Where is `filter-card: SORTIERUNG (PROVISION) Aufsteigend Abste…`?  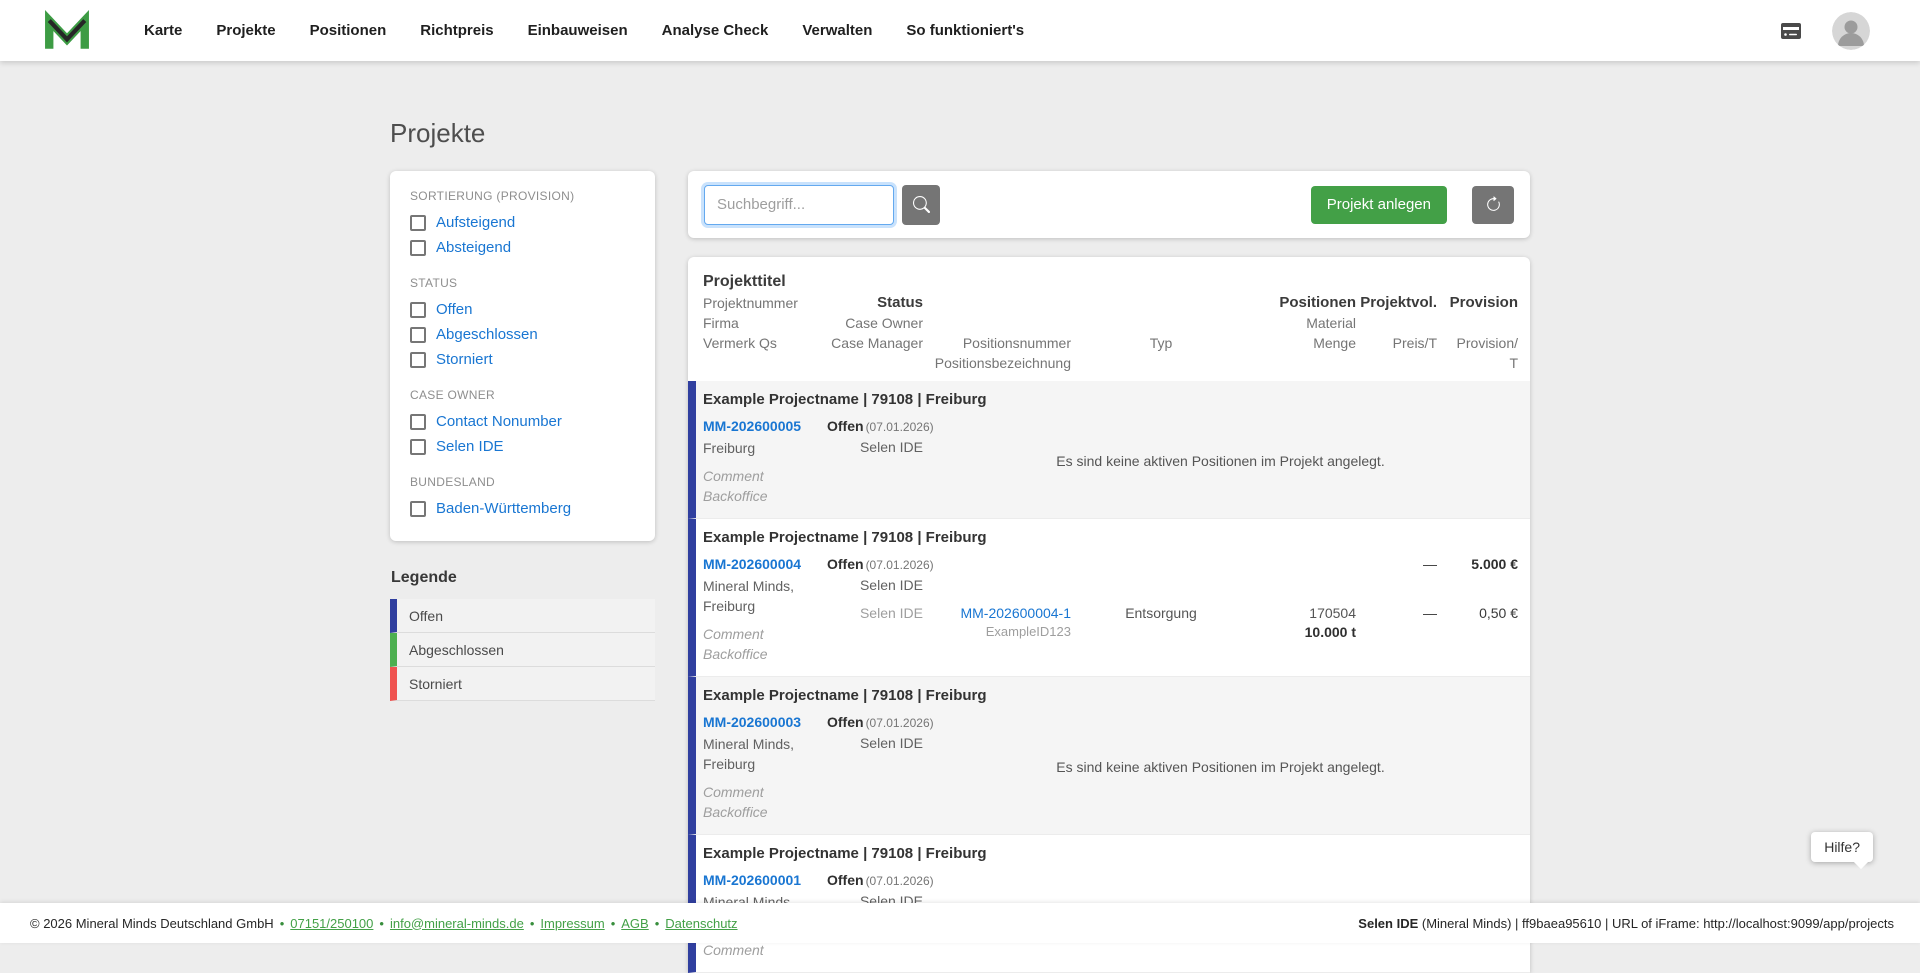 filter-card: SORTIERUNG (PROVISION) Aufsteigend Abste… is located at coordinates (522, 356).